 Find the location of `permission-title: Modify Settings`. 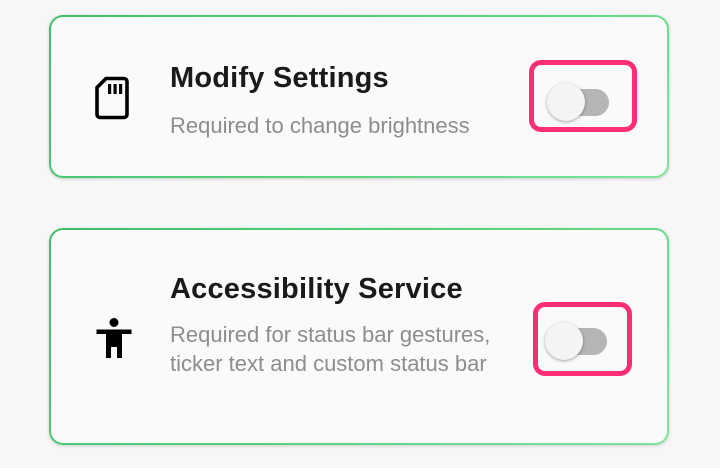

permission-title: Modify Settings is located at coordinates (279, 78).